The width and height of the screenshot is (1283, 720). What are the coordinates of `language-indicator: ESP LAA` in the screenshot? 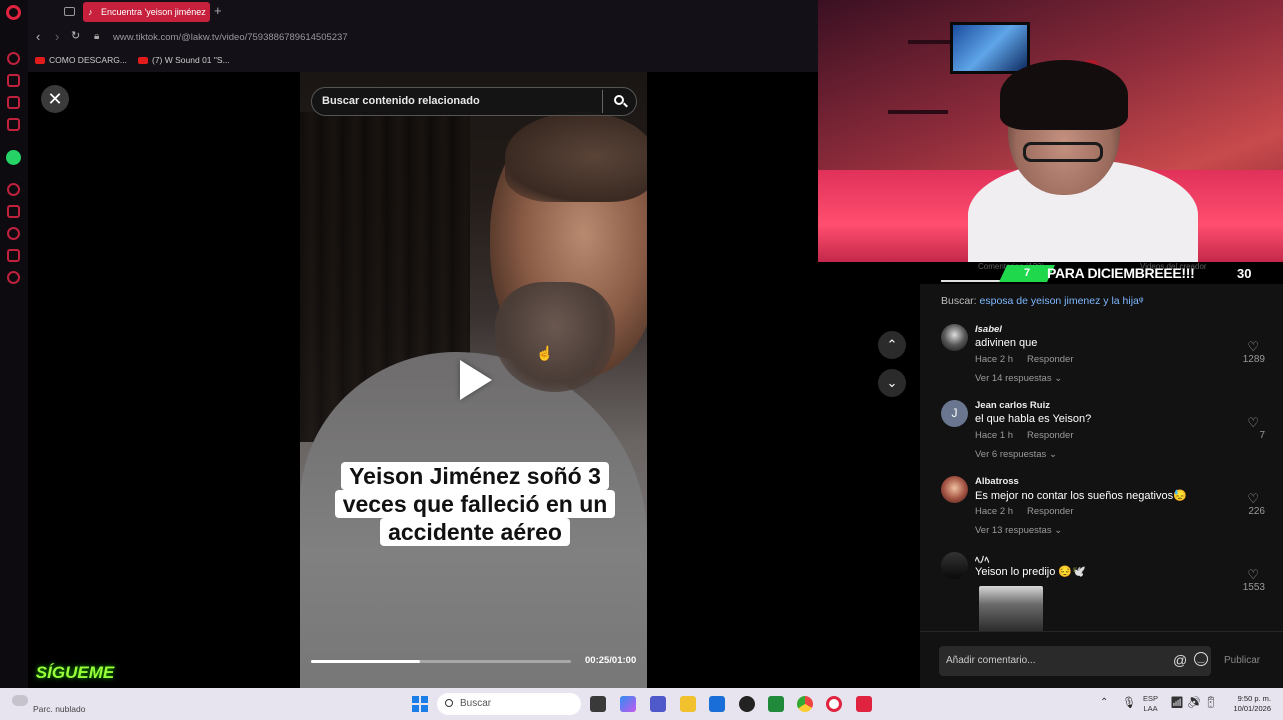 It's located at (1150, 704).